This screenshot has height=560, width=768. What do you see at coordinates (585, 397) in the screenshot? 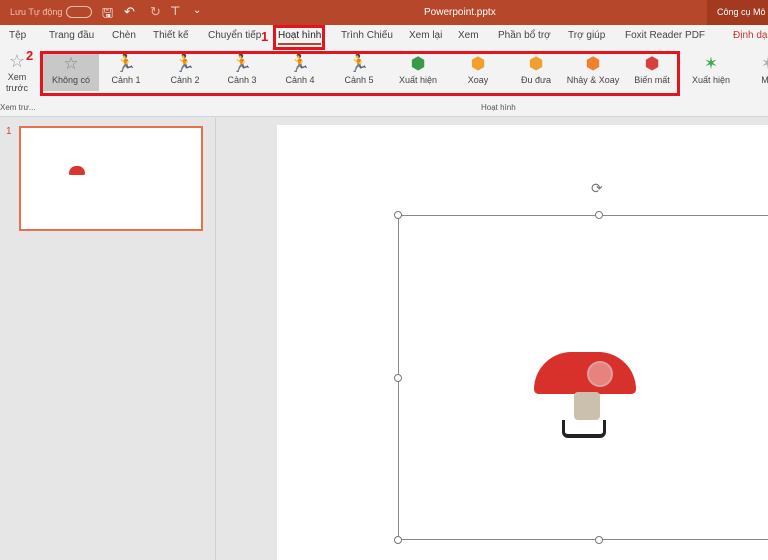
I see `mushroom-image` at bounding box center [585, 397].